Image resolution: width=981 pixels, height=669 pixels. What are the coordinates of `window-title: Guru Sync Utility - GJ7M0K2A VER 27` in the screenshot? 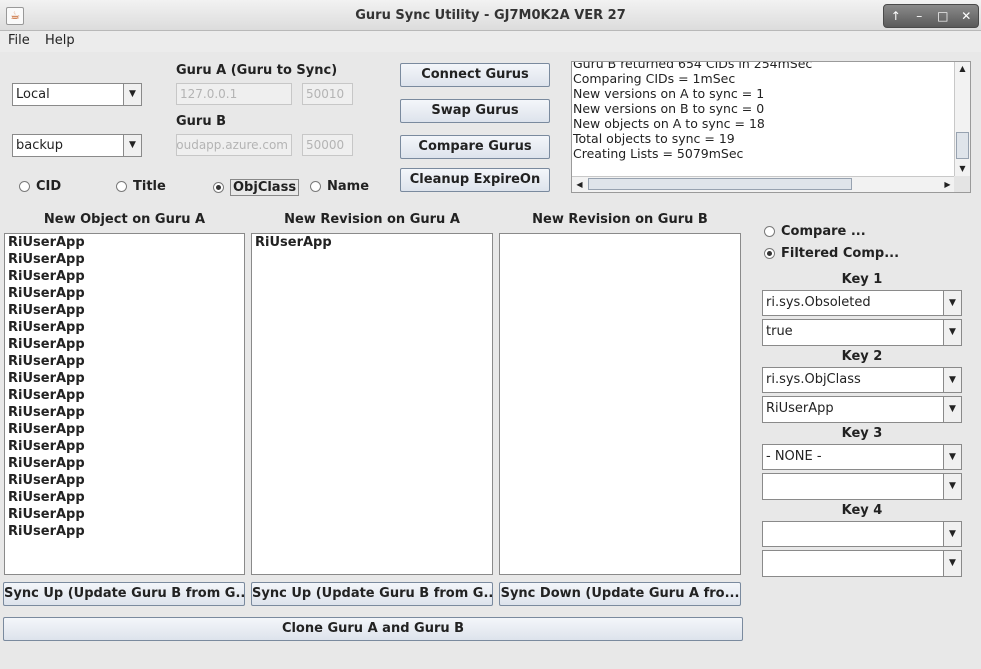 It's located at (490, 15).